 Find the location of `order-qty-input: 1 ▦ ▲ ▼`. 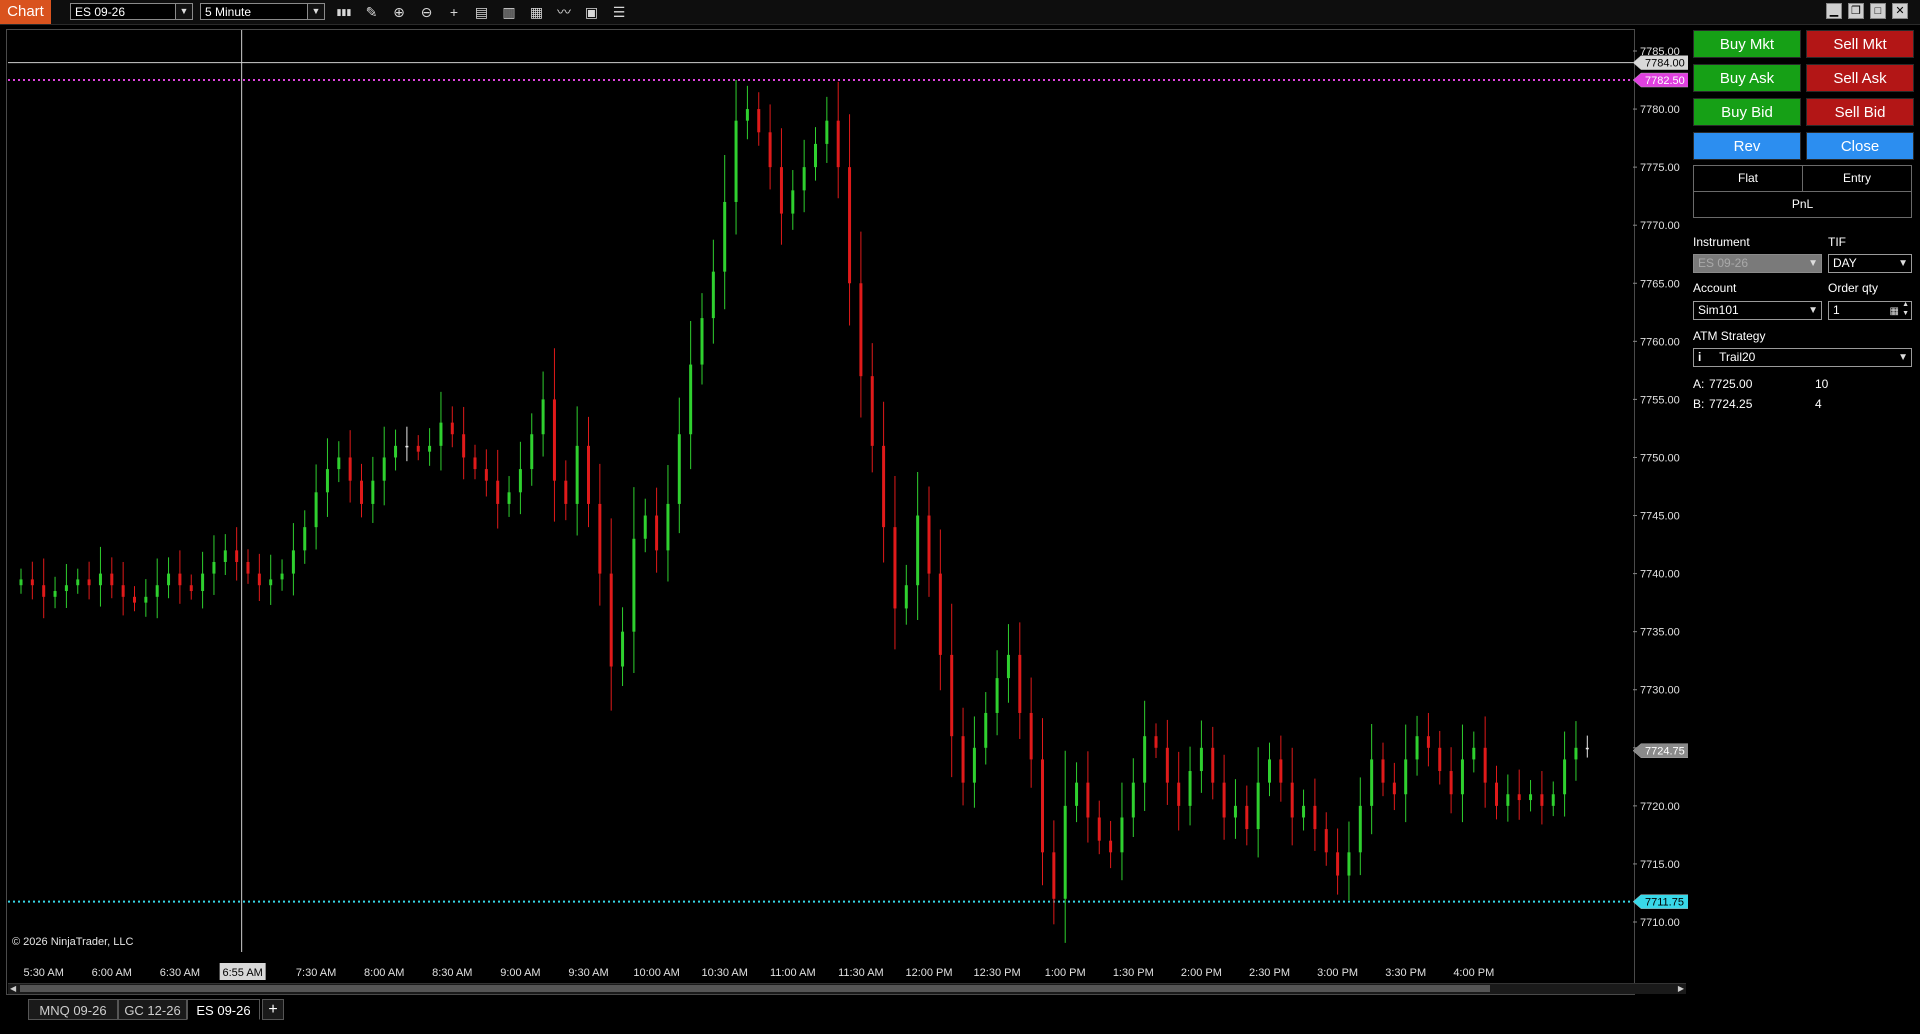

order-qty-input: 1 ▦ ▲ ▼ is located at coordinates (1870, 310).